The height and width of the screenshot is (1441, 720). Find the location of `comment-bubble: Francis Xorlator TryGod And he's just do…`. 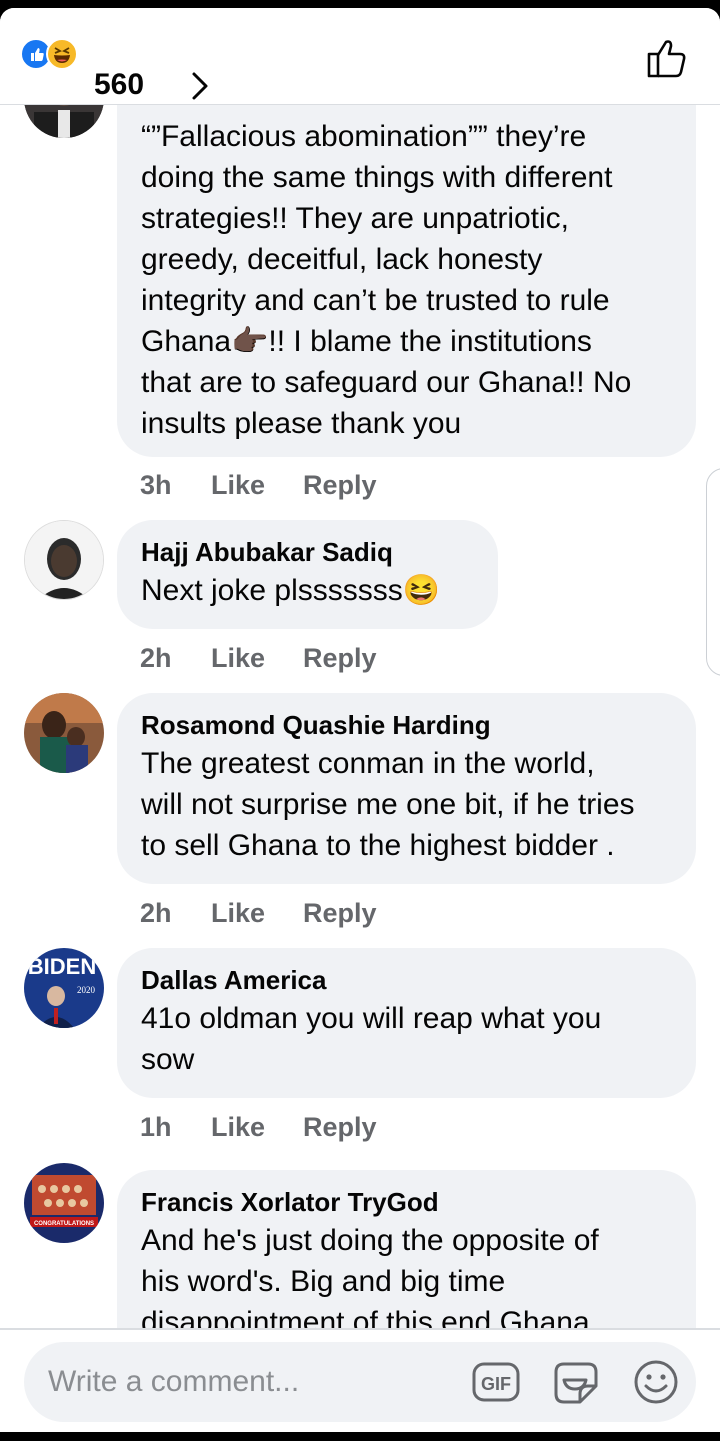

comment-bubble: Francis Xorlator TryGod And he's just do… is located at coordinates (406, 1250).